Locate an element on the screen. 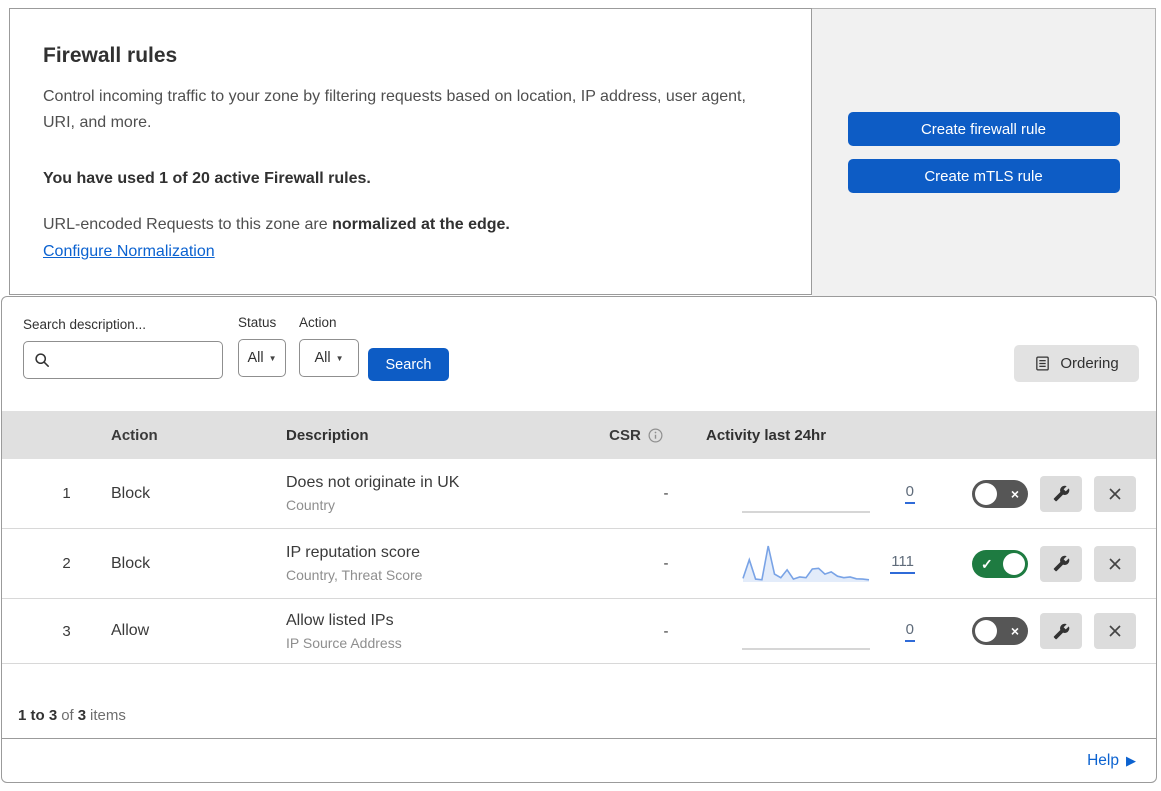  status-filter: Status All ▼ is located at coordinates (262, 346).